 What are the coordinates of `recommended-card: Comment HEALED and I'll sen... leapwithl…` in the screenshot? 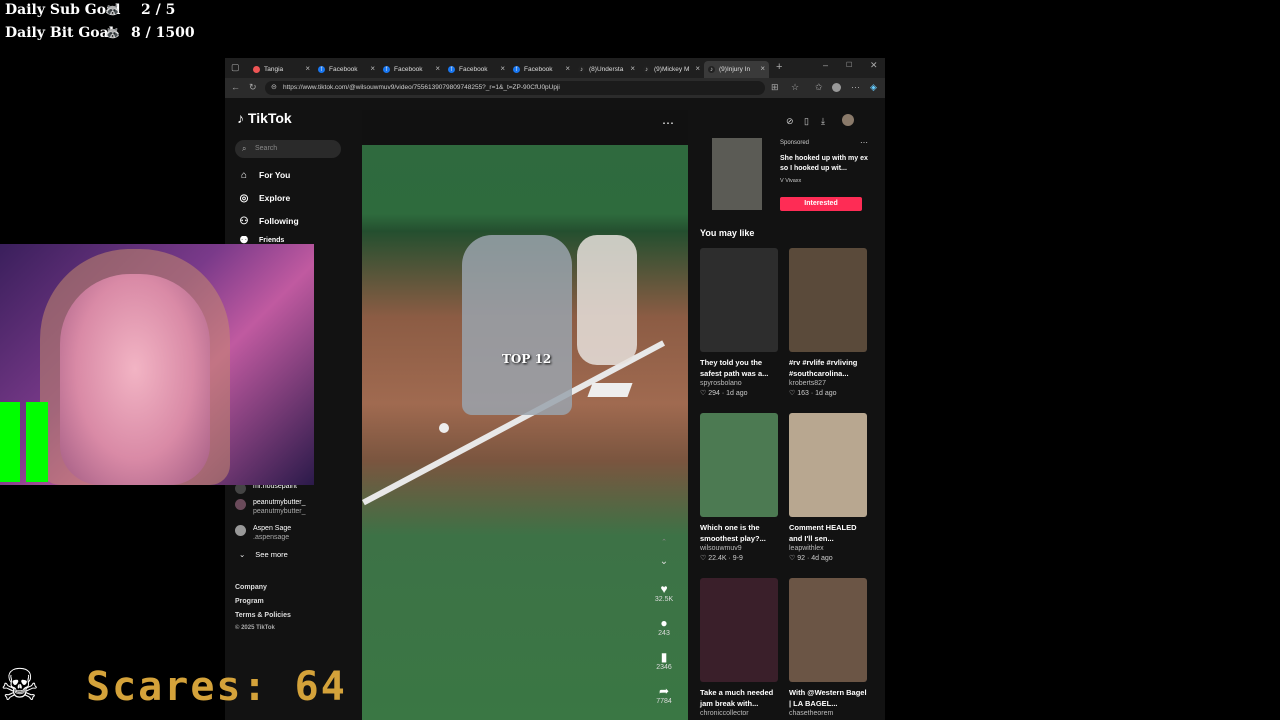 It's located at (828, 488).